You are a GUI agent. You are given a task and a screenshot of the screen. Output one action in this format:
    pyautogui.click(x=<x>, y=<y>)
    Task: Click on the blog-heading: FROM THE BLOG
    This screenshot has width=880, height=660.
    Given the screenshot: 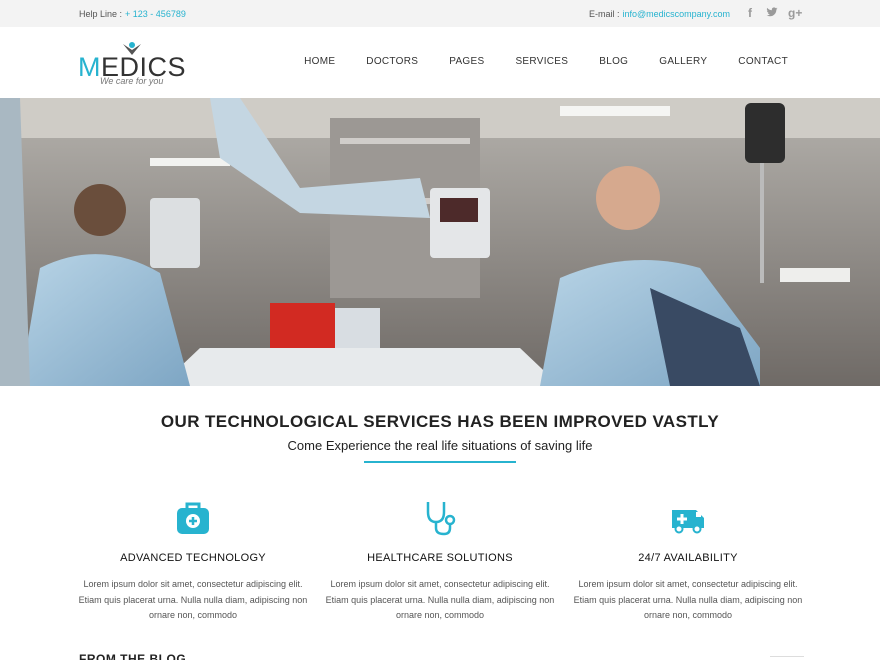 What is the action you would take?
    pyautogui.click(x=133, y=656)
    